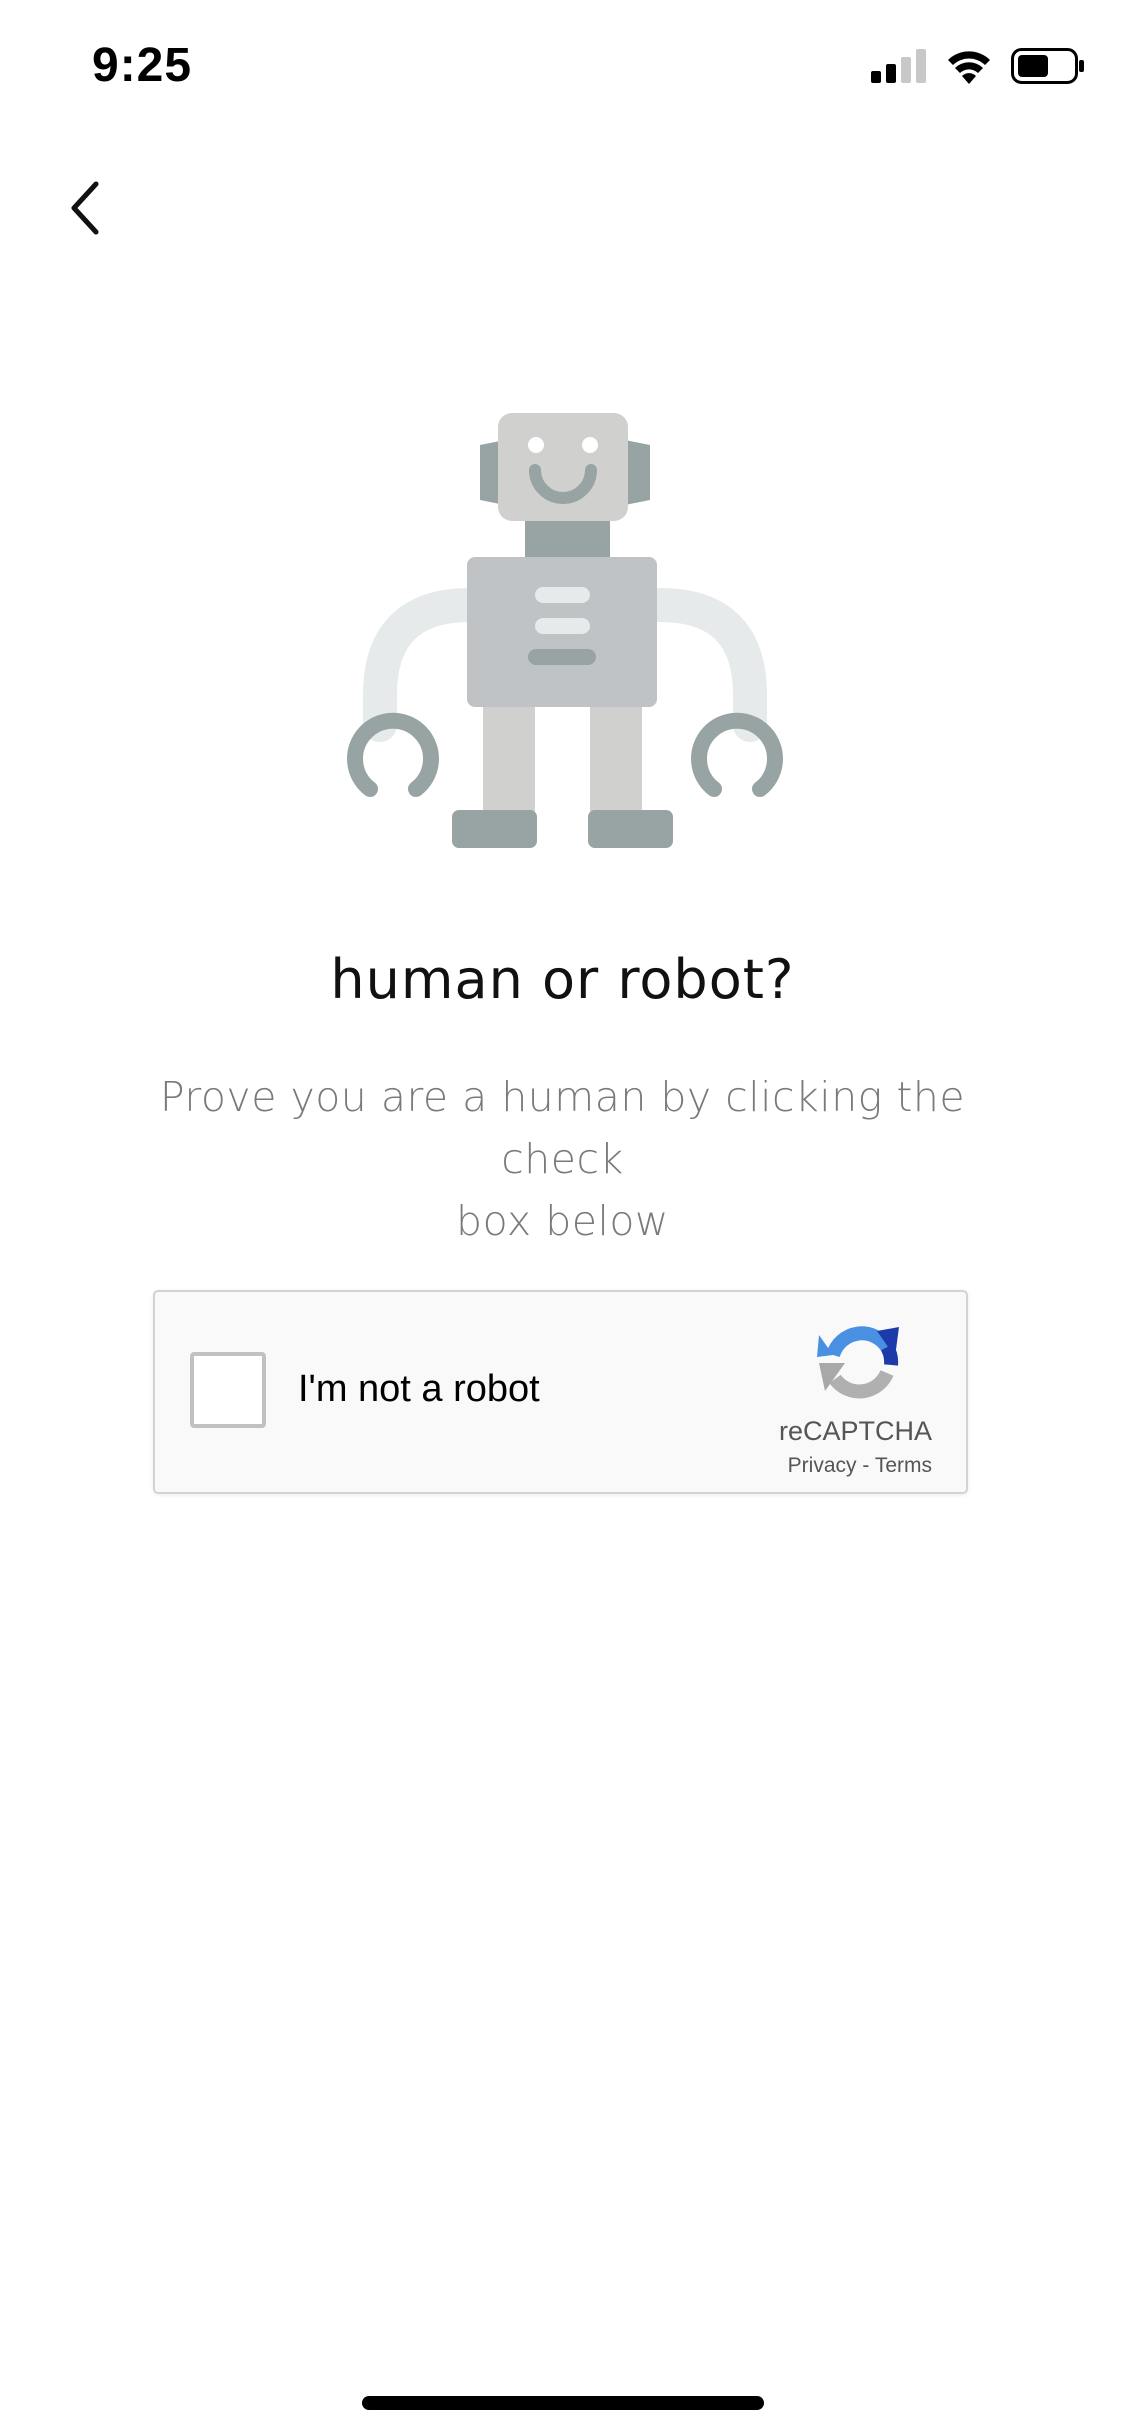 The image size is (1125, 2436). What do you see at coordinates (565, 635) in the screenshot?
I see `robot-illustration` at bounding box center [565, 635].